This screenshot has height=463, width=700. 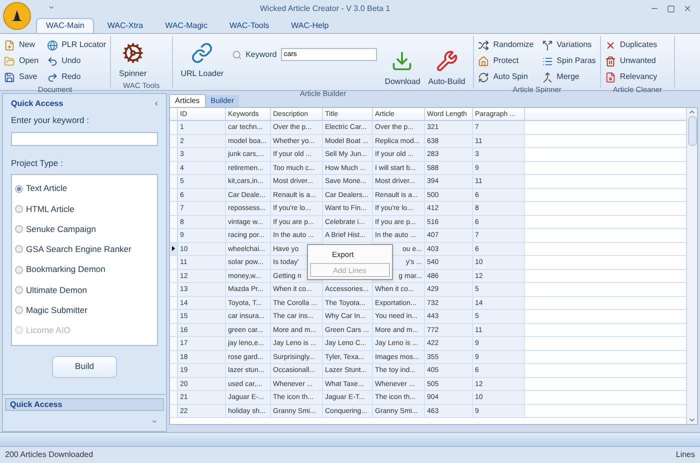 I want to click on radio-option: Ultimate Demon, so click(x=84, y=290).